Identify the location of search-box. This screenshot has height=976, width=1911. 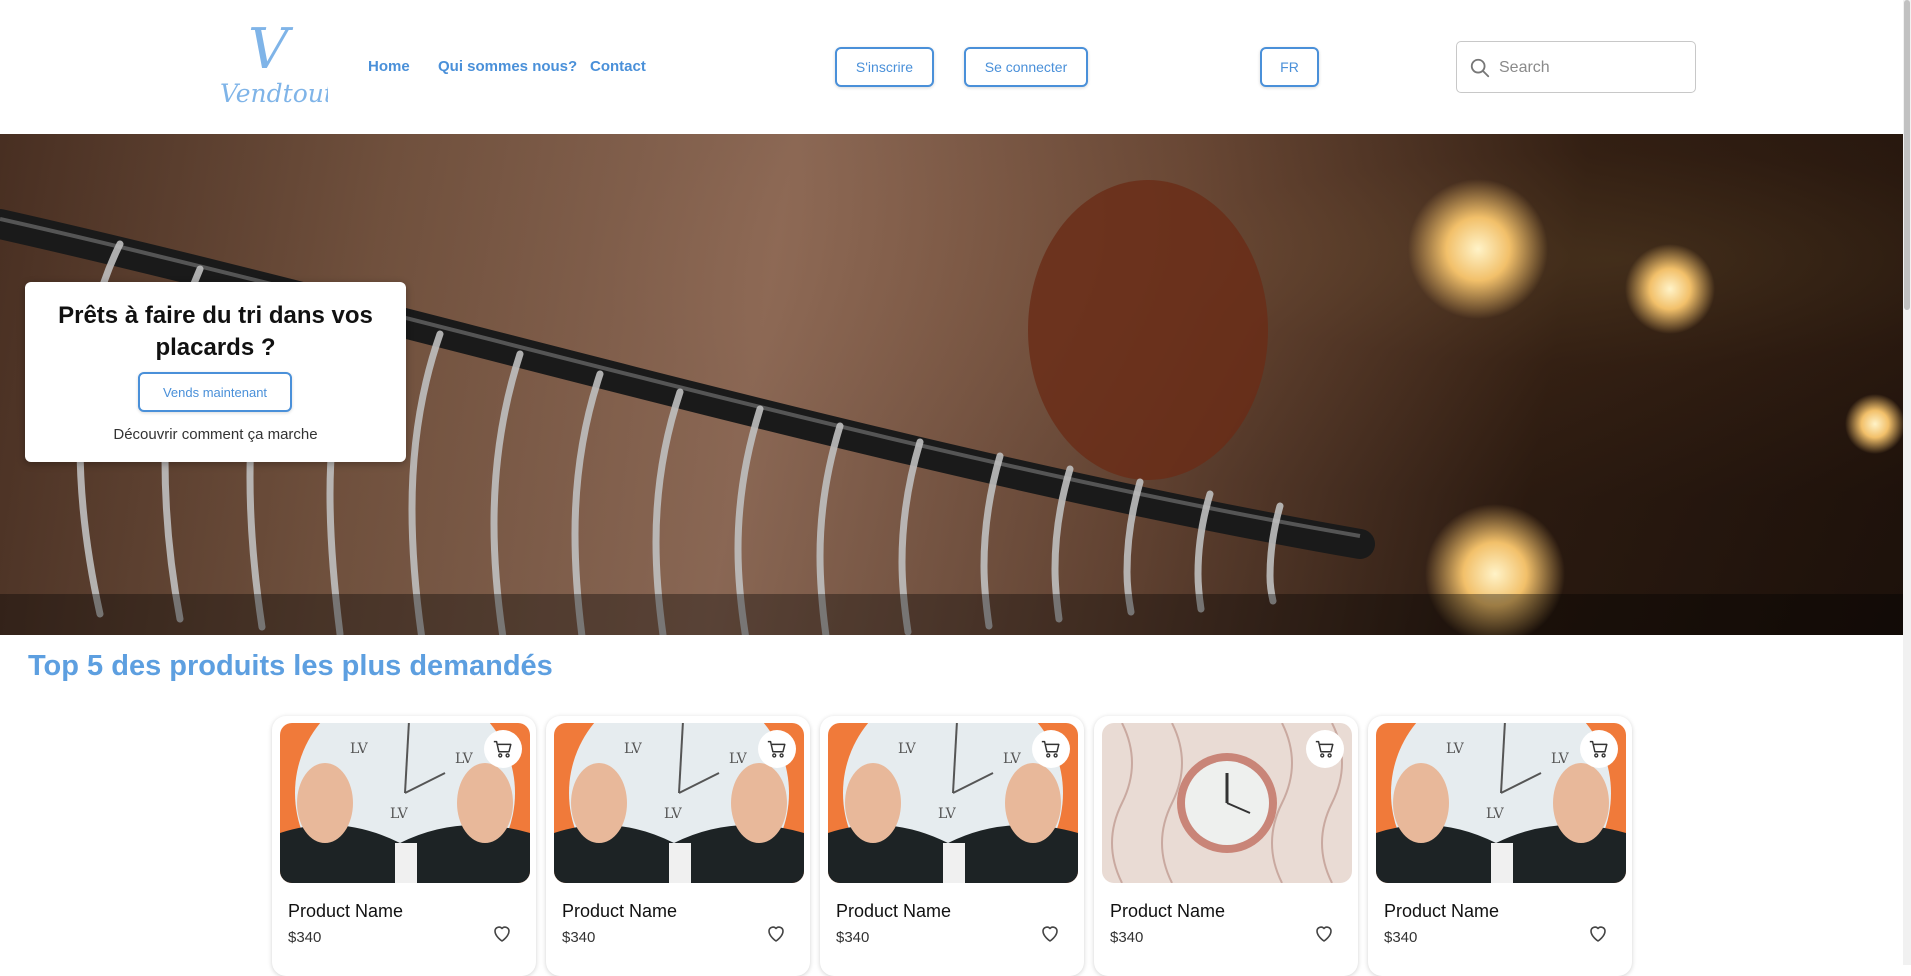
(1576, 67).